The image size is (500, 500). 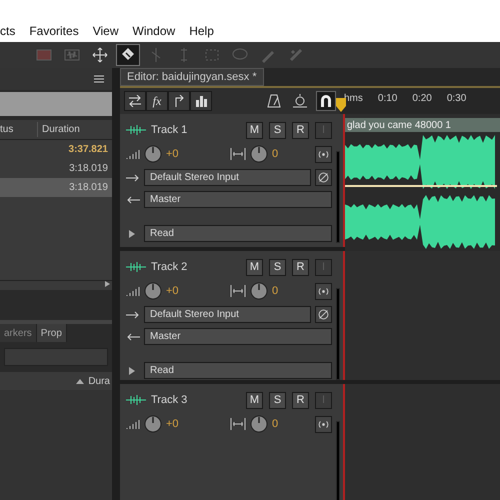 What do you see at coordinates (19, 129) in the screenshot?
I see `column-header: tus` at bounding box center [19, 129].